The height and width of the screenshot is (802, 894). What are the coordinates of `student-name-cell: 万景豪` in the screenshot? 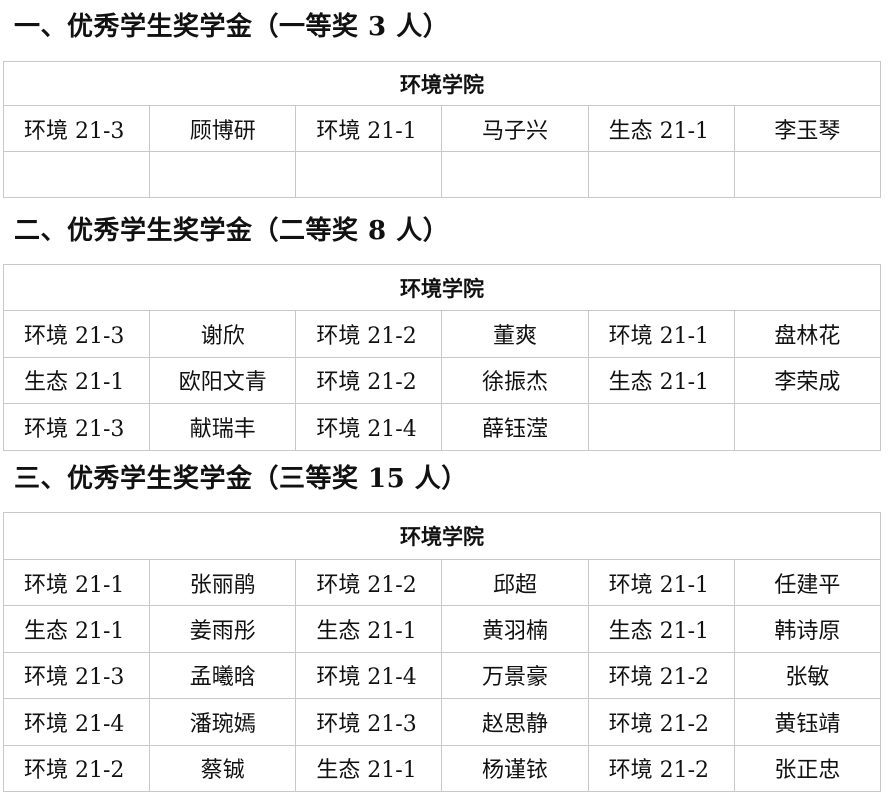 It's located at (515, 675).